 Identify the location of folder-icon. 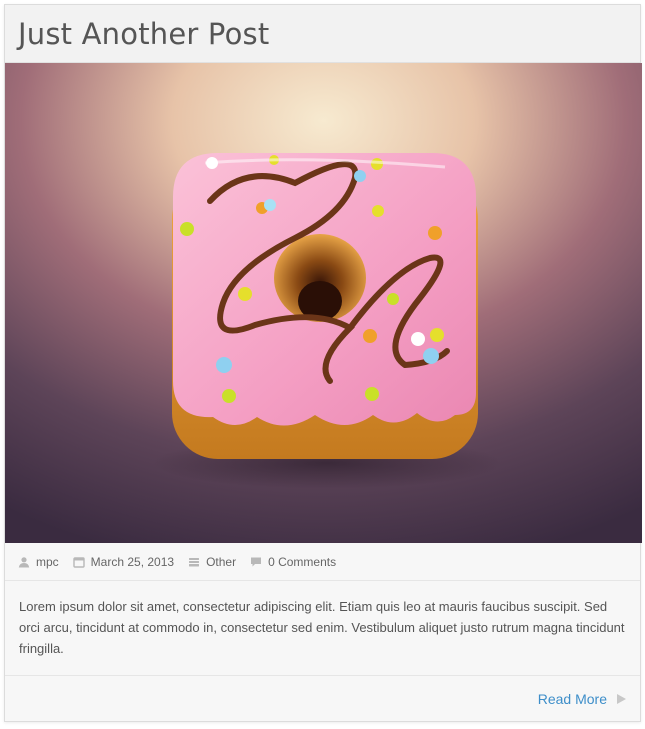
(194, 561).